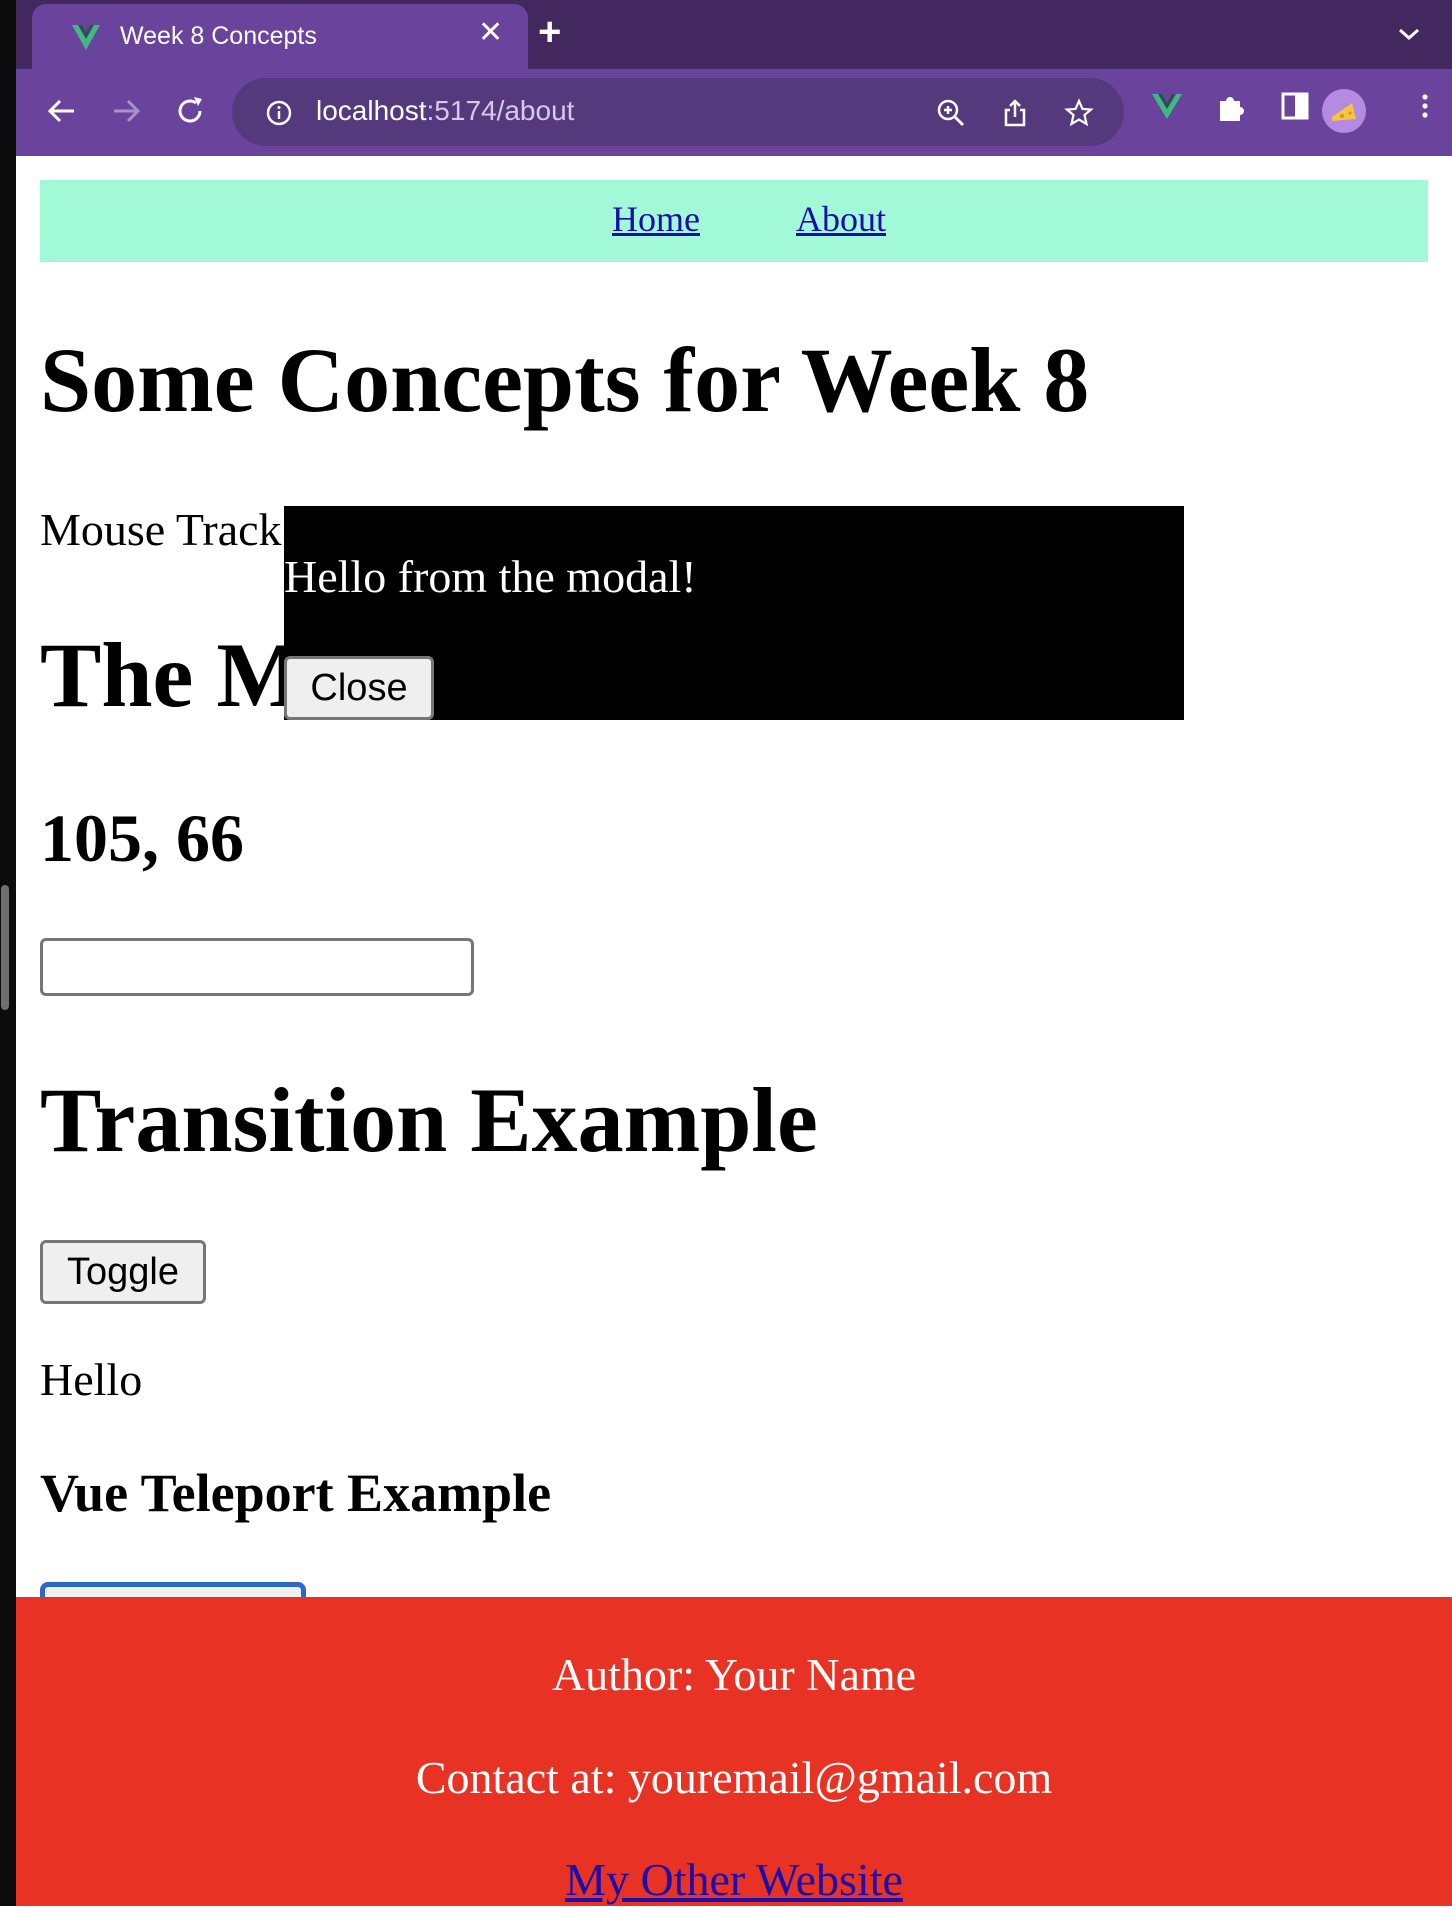  Describe the element at coordinates (734, 34) in the screenshot. I see `tab-bar: Week 8 Concepts ✕ +` at that location.